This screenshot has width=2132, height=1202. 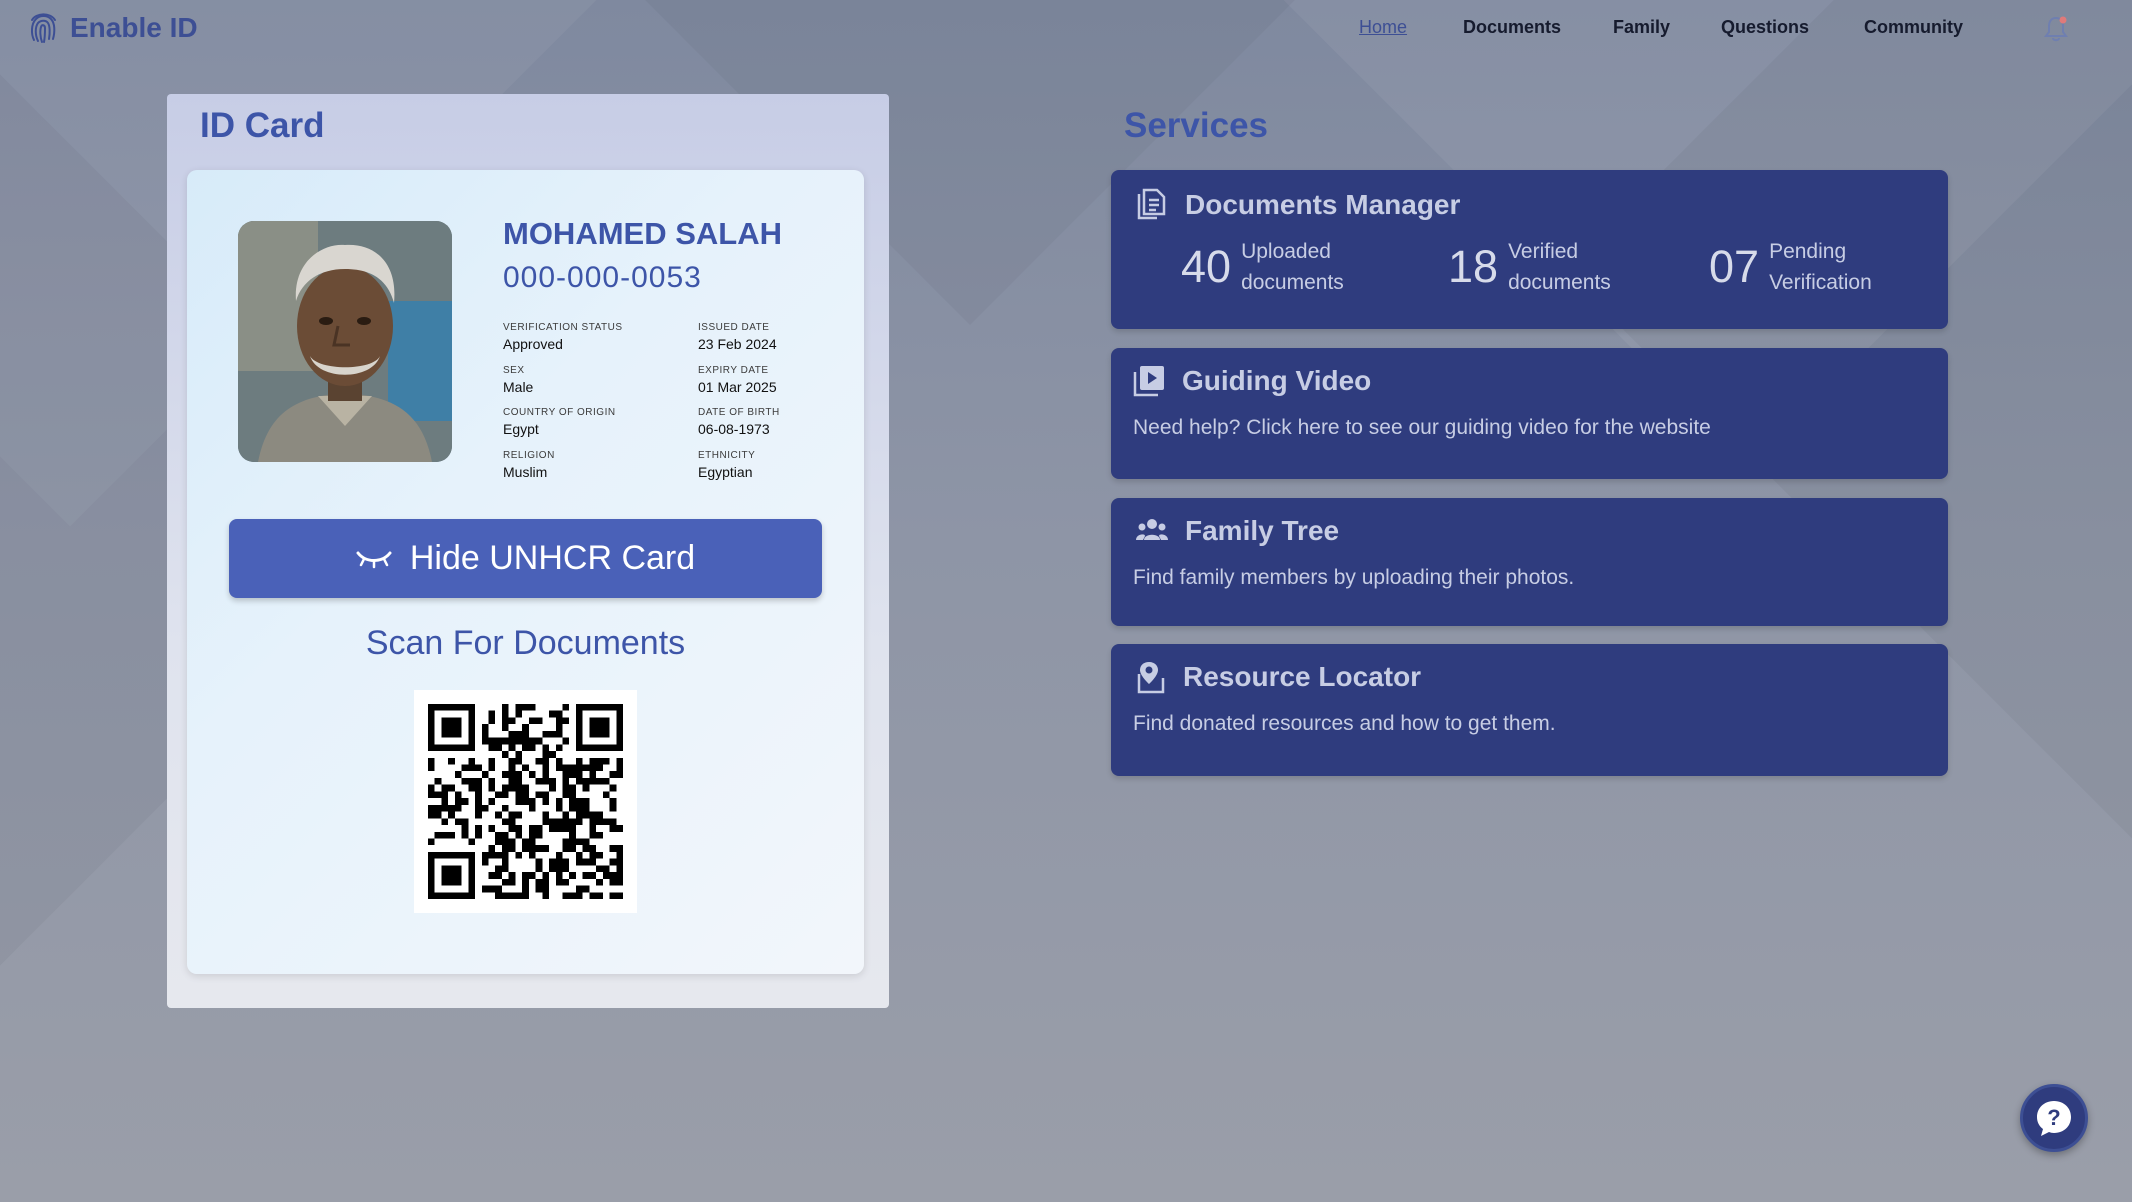 I want to click on field-value: Approved, so click(x=533, y=344).